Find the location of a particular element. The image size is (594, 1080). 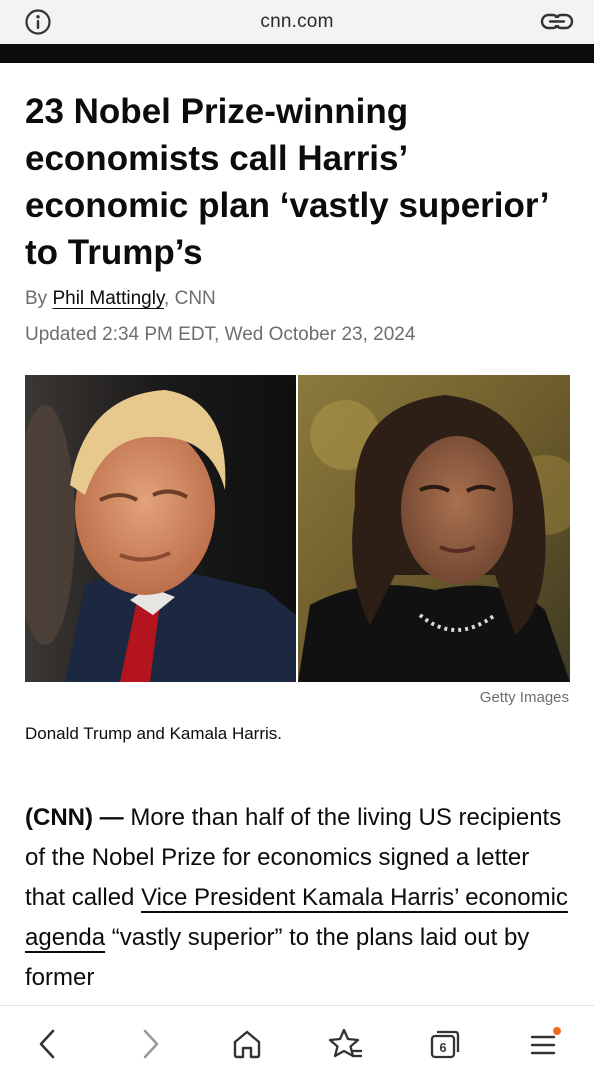

star-bookmark-icon is located at coordinates (346, 1044).